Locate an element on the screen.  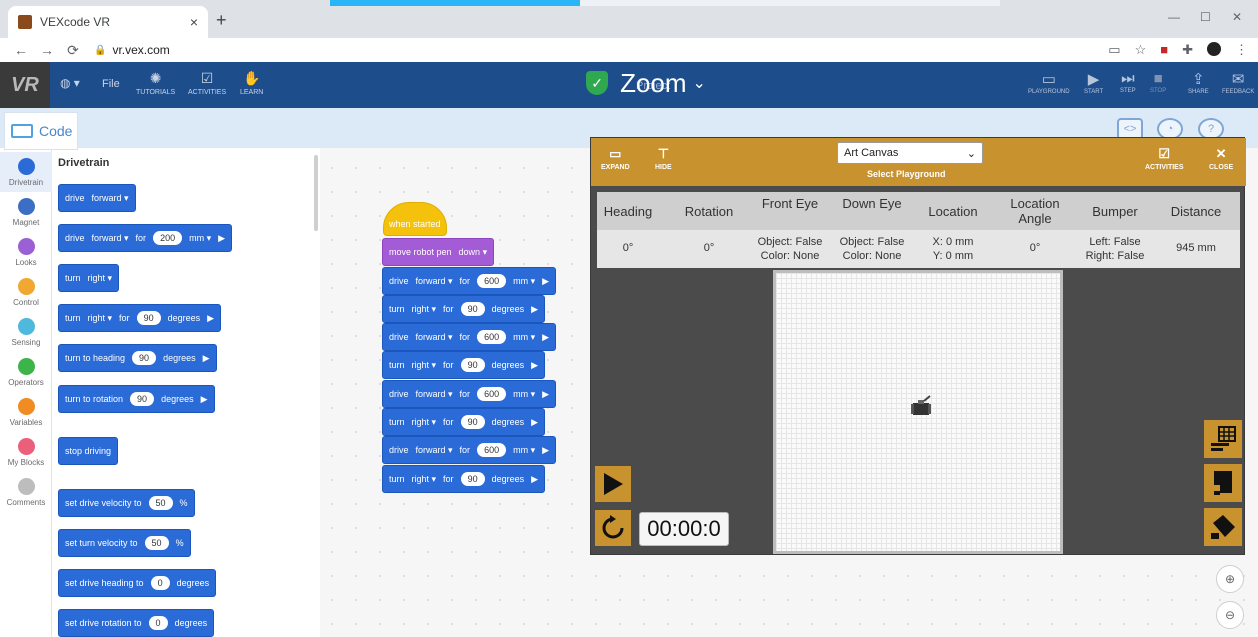
palette-block-drive-for: drive forward ▾ for 200 mm ▾ ▶ is located at coordinates (145, 238).